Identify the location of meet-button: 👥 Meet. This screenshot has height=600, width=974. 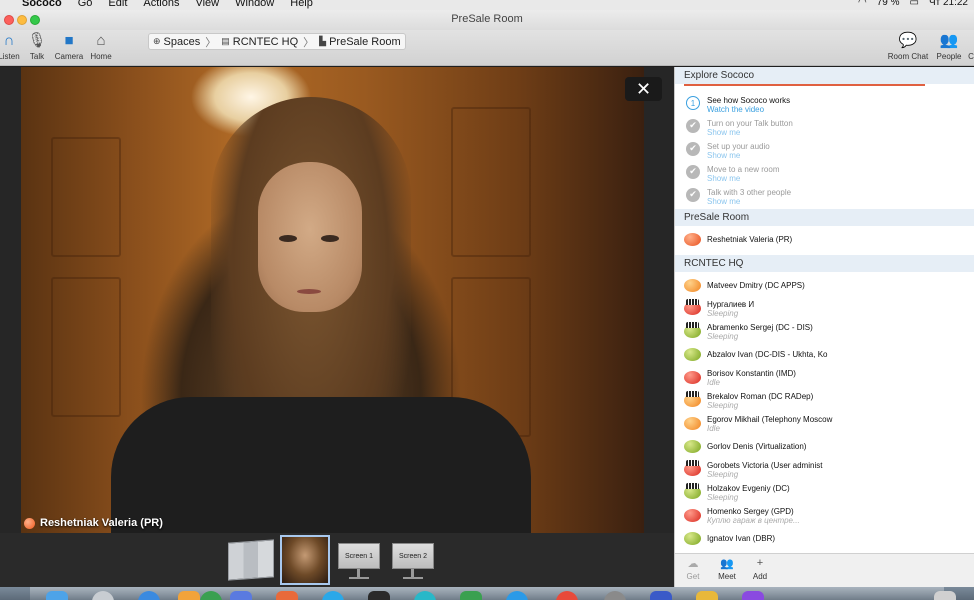
(727, 569).